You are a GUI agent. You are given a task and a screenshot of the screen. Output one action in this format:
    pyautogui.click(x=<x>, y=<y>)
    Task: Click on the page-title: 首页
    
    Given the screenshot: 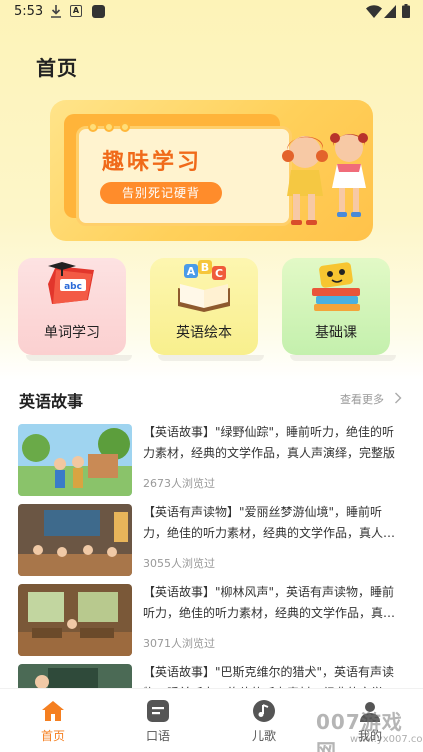 What is the action you would take?
    pyautogui.click(x=57, y=68)
    